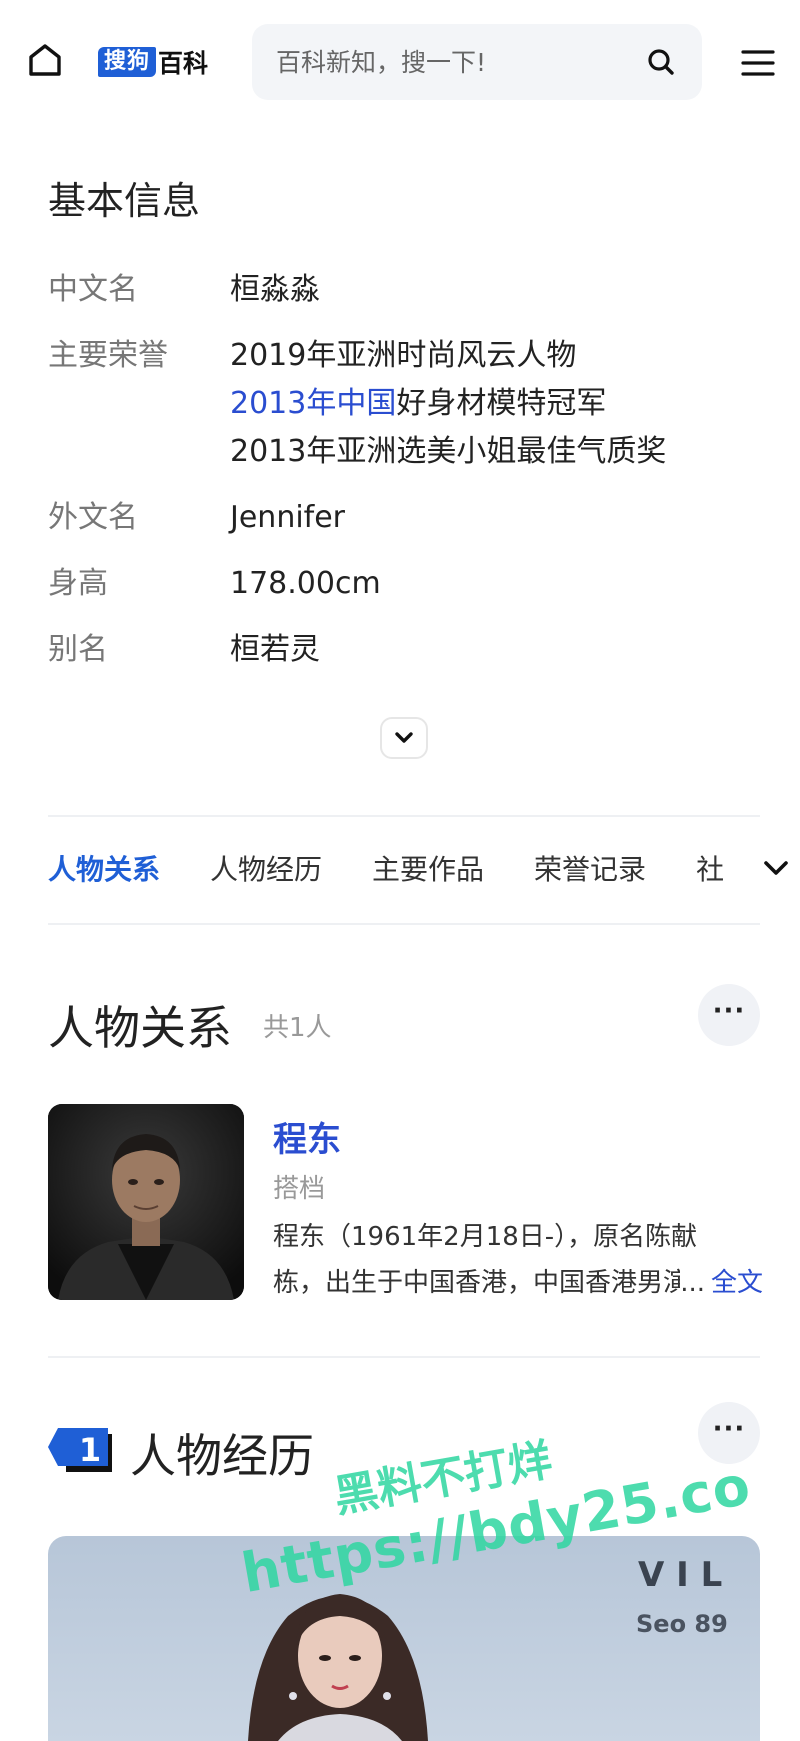 Image resolution: width=800 pixels, height=1741 pixels. I want to click on honor-item: 2013年亚洲选美小姐最佳气质奖, so click(448, 451).